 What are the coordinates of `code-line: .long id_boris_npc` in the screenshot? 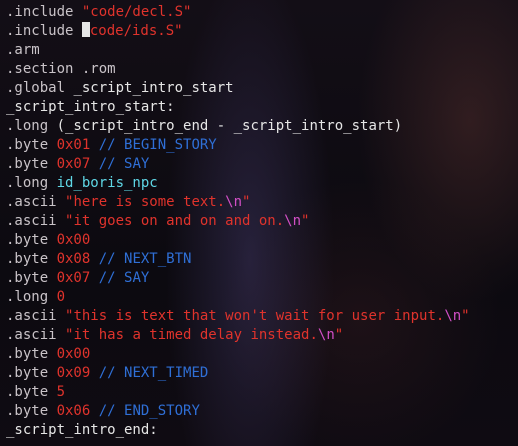 It's located at (262, 183).